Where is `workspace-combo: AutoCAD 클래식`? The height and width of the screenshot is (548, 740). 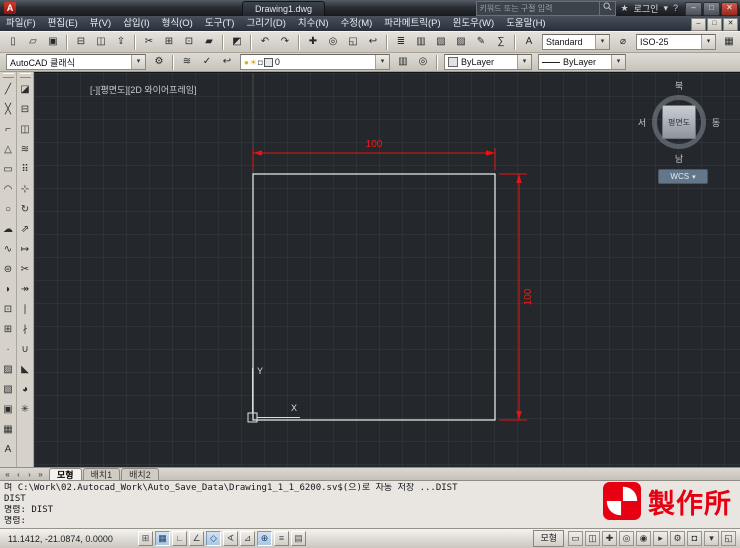 workspace-combo: AutoCAD 클래식 is located at coordinates (76, 62).